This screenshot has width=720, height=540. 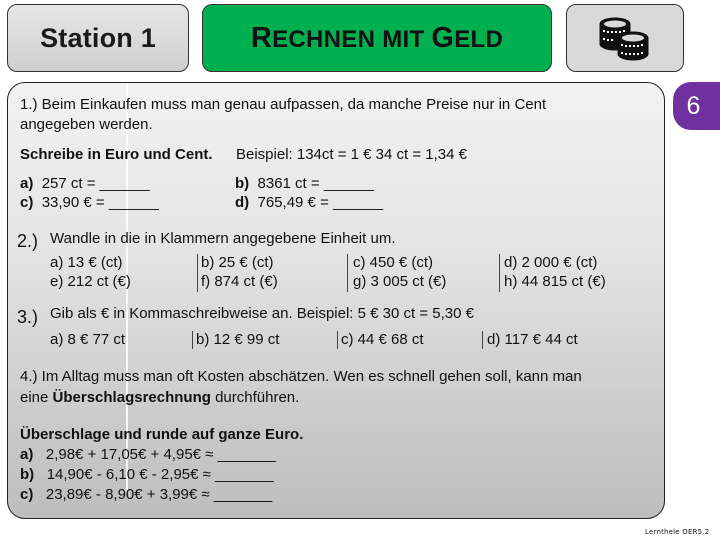 What do you see at coordinates (147, 474) in the screenshot?
I see `task4-item-b: b) 14,90€ - 6,10 € - 2,95€ ≈ _______` at bounding box center [147, 474].